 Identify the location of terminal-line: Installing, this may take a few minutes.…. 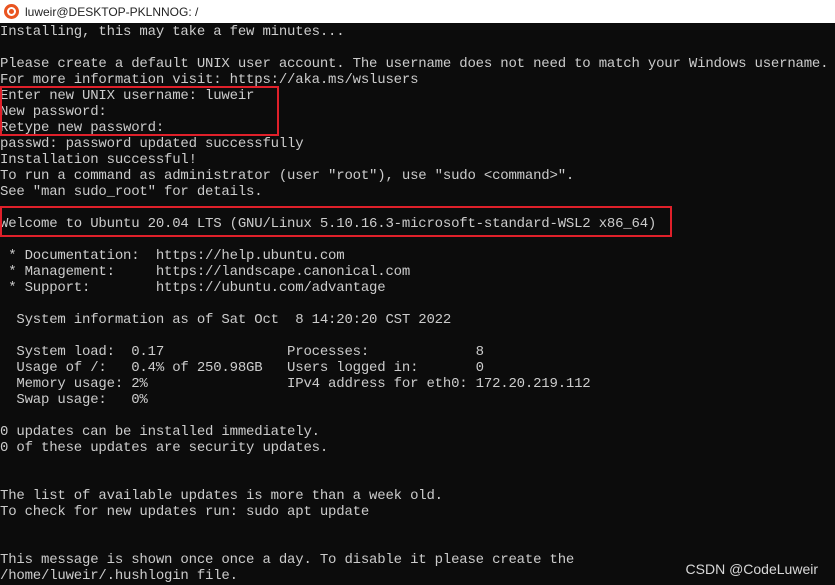
(172, 32).